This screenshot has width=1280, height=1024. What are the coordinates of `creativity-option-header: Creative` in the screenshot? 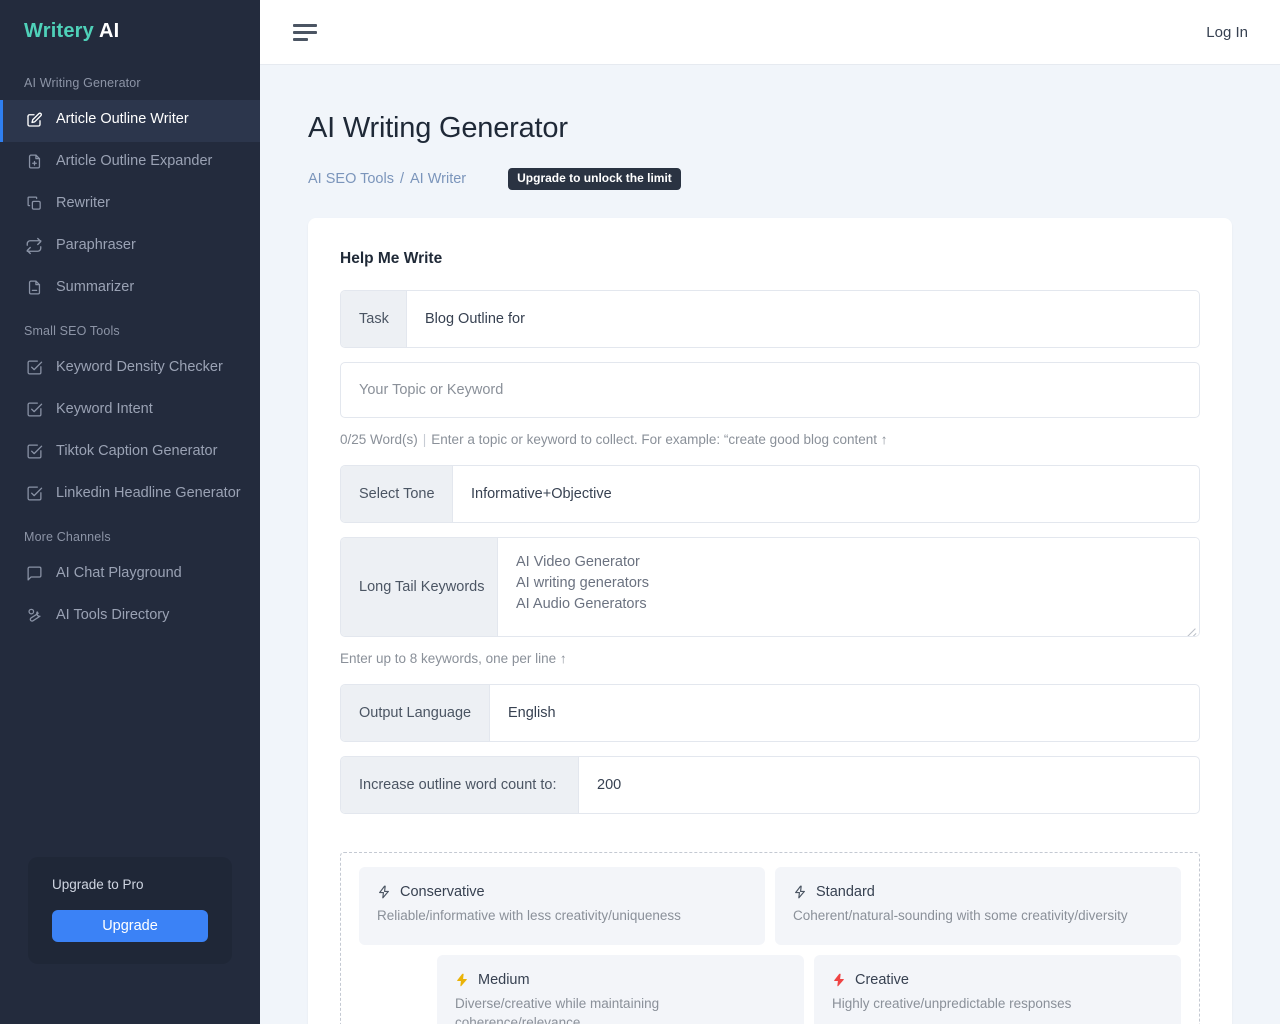 It's located at (997, 980).